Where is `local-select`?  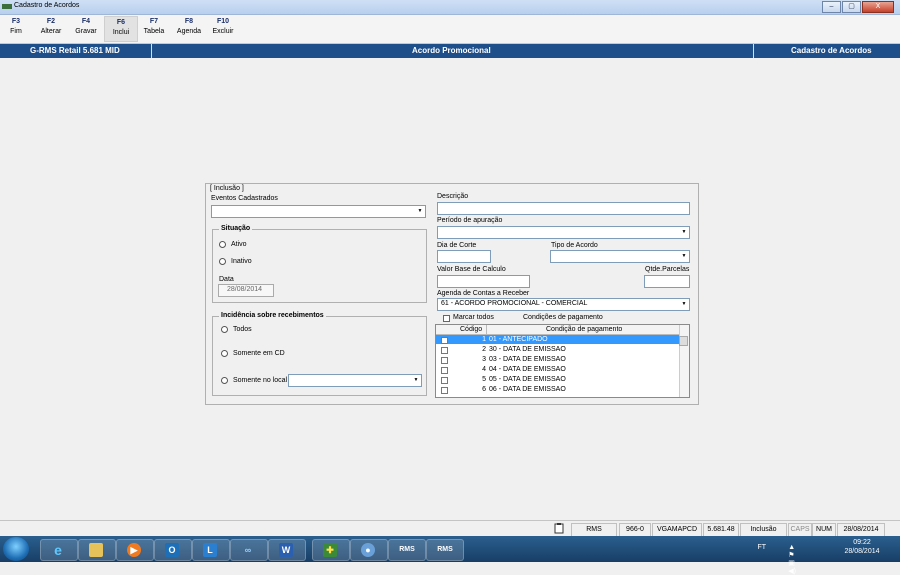
local-select is located at coordinates (355, 380).